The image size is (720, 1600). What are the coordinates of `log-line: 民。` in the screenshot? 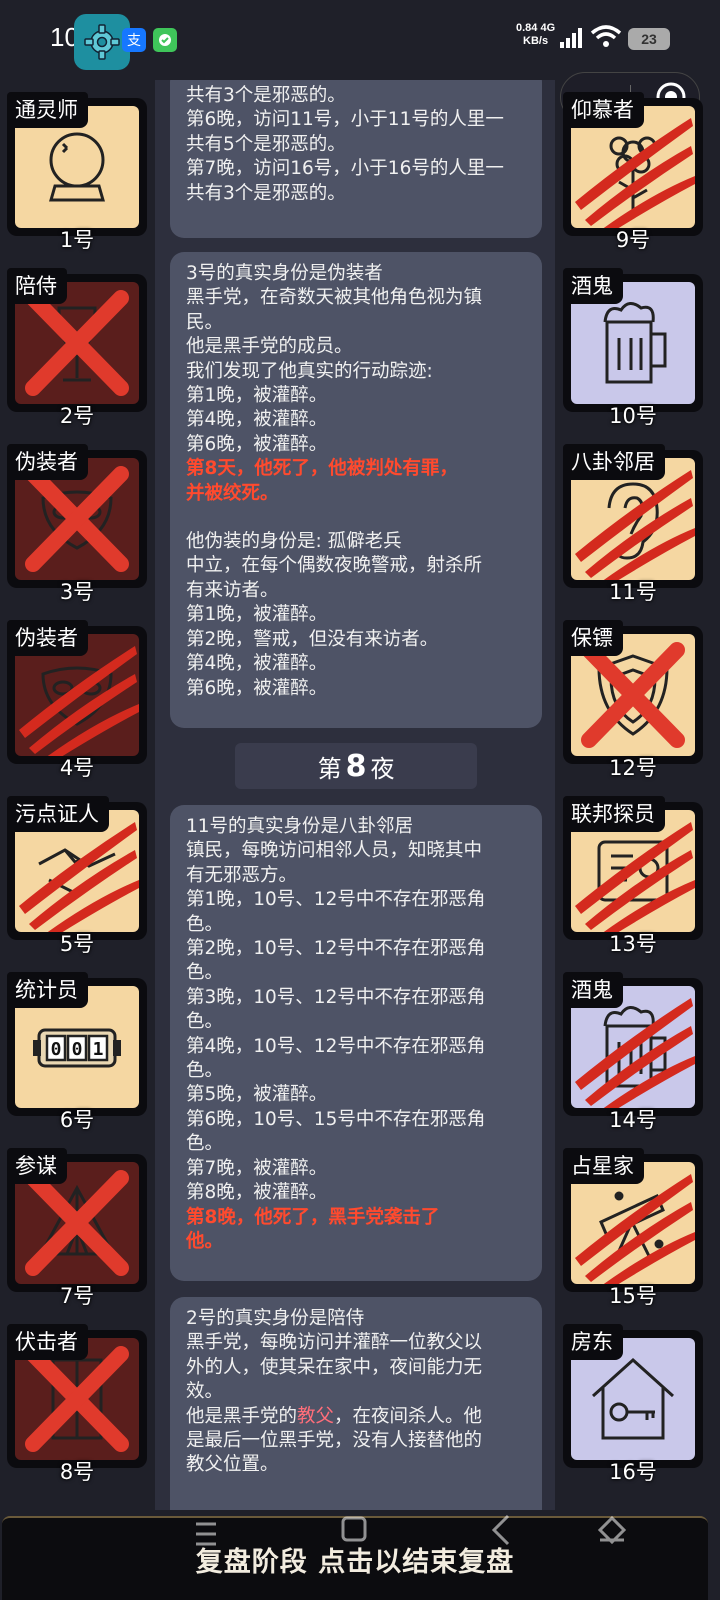 It's located at (205, 322).